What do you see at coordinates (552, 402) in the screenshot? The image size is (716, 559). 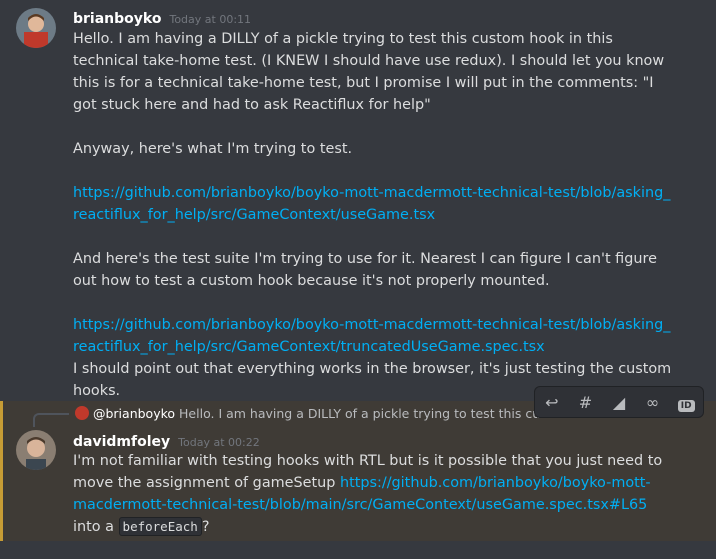 I see `reply-icon: ↩` at bounding box center [552, 402].